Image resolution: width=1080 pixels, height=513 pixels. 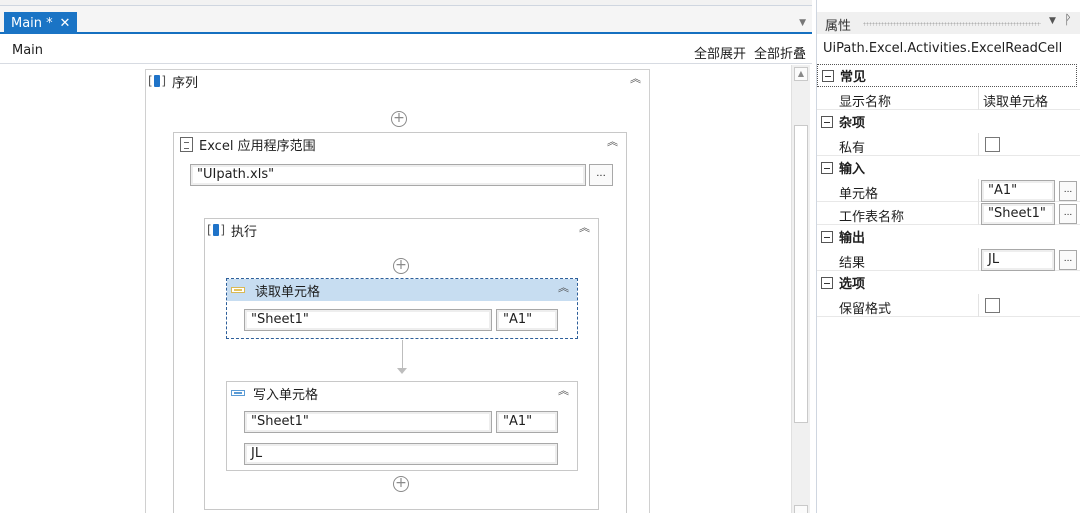 What do you see at coordinates (401, 230) in the screenshot?
I see `execute-header: [] 执行` at bounding box center [401, 230].